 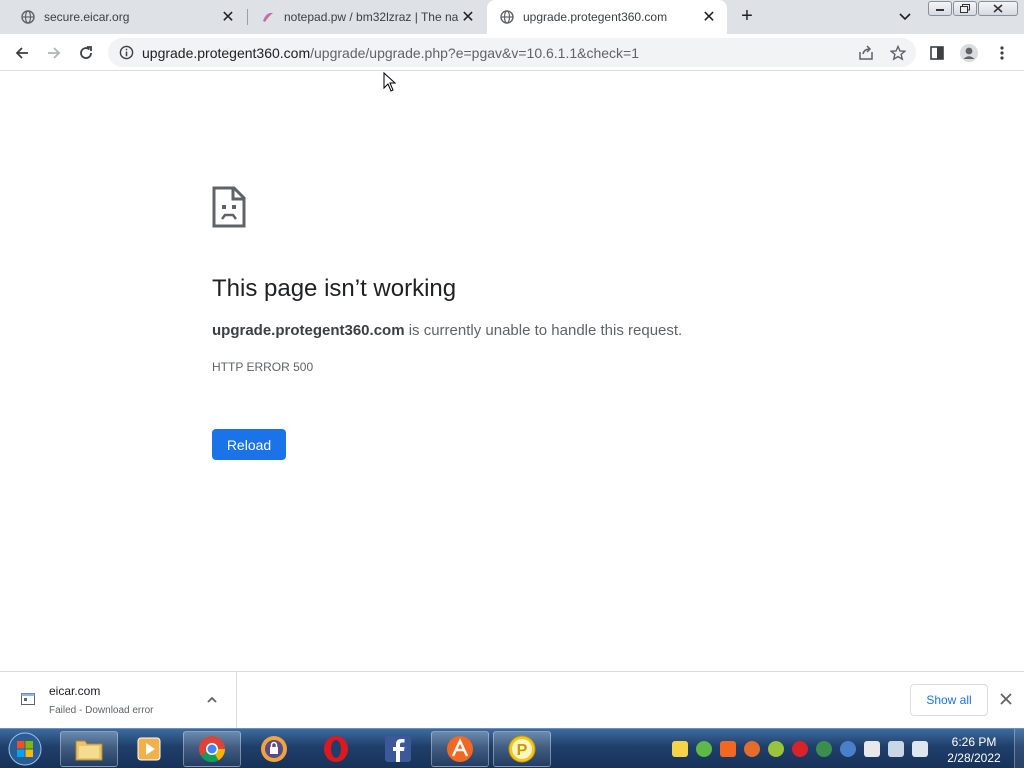 I want to click on download-status: Failed - Download error, so click(x=101, y=710).